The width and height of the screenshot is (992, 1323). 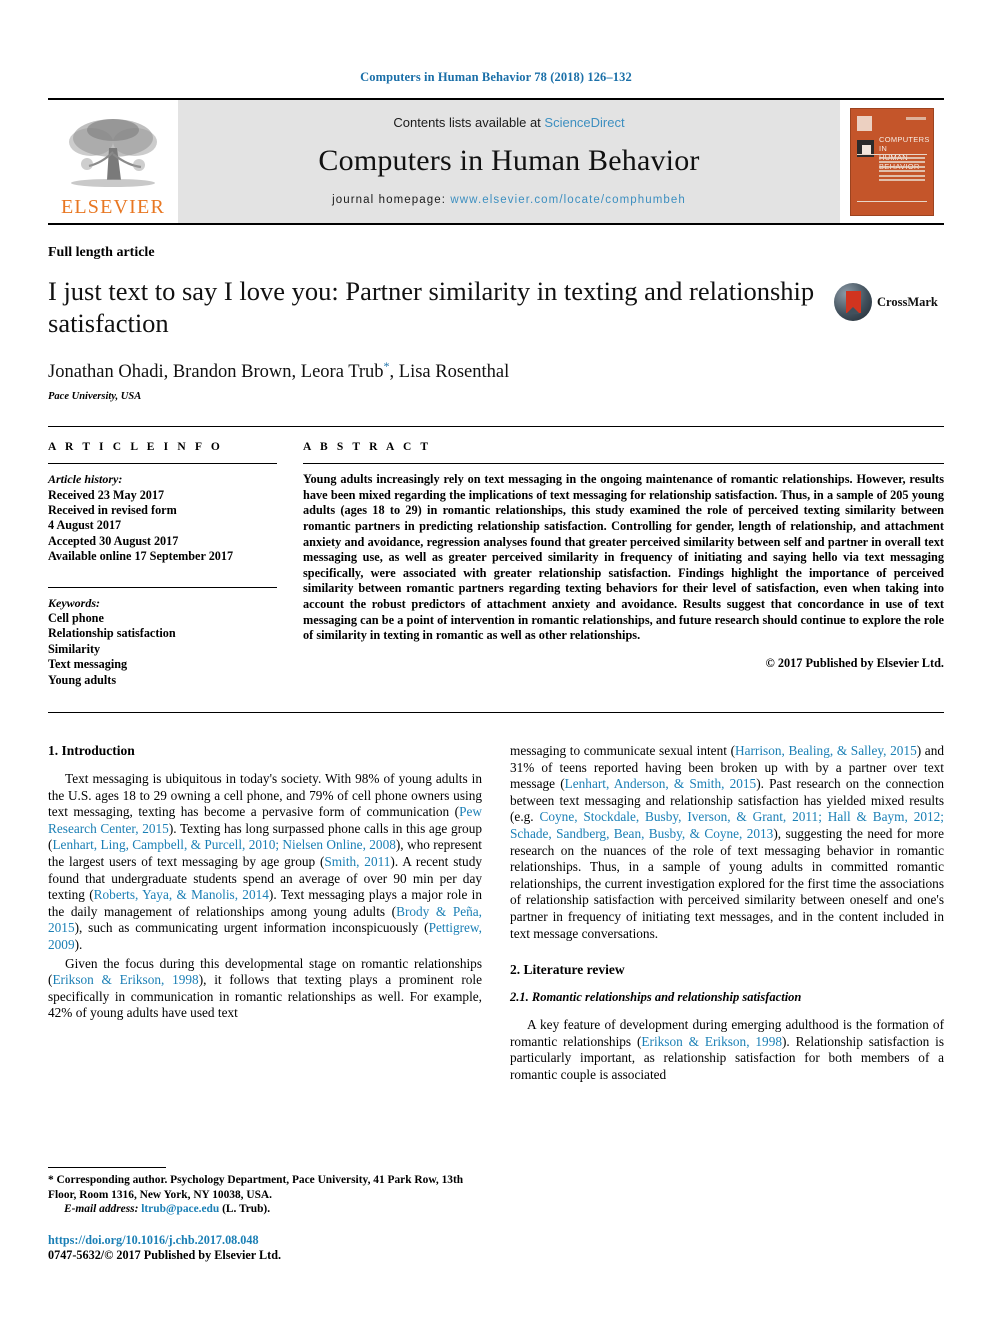 I want to click on keyword-item: Relationship satisfaction, so click(x=112, y=633).